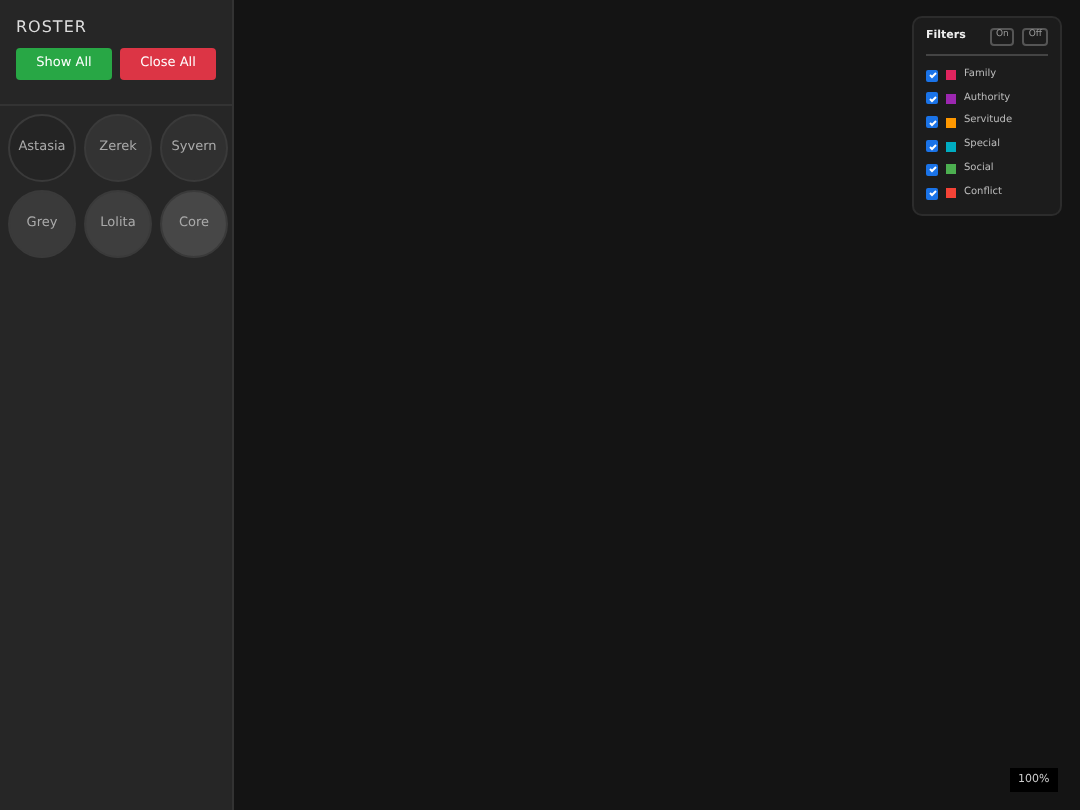 This screenshot has height=810, width=1080. Describe the element at coordinates (52, 28) in the screenshot. I see `roster-title: ROSTER` at that location.